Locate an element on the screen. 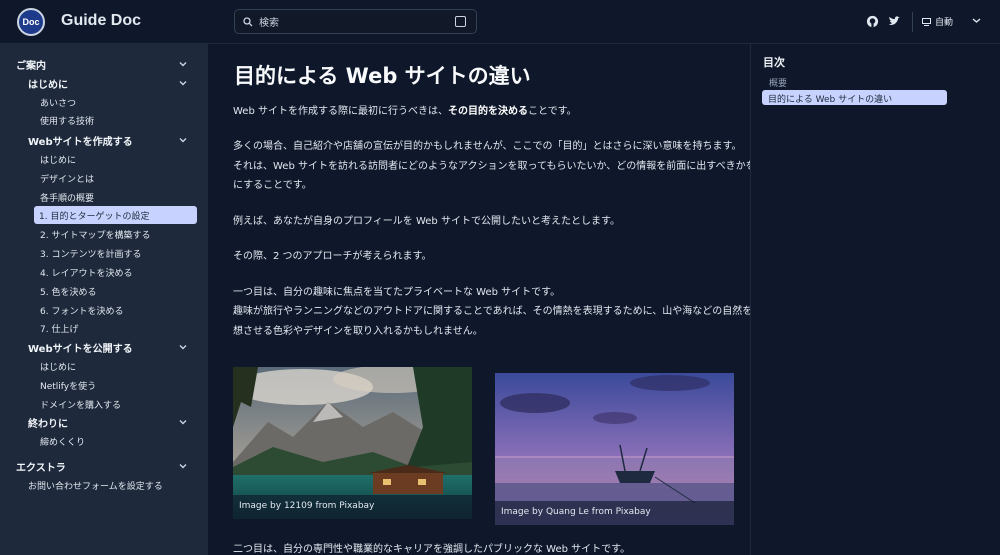 Image resolution: width=1000 pixels, height=555 pixels. bold-text: その目的を決める is located at coordinates (487, 111).